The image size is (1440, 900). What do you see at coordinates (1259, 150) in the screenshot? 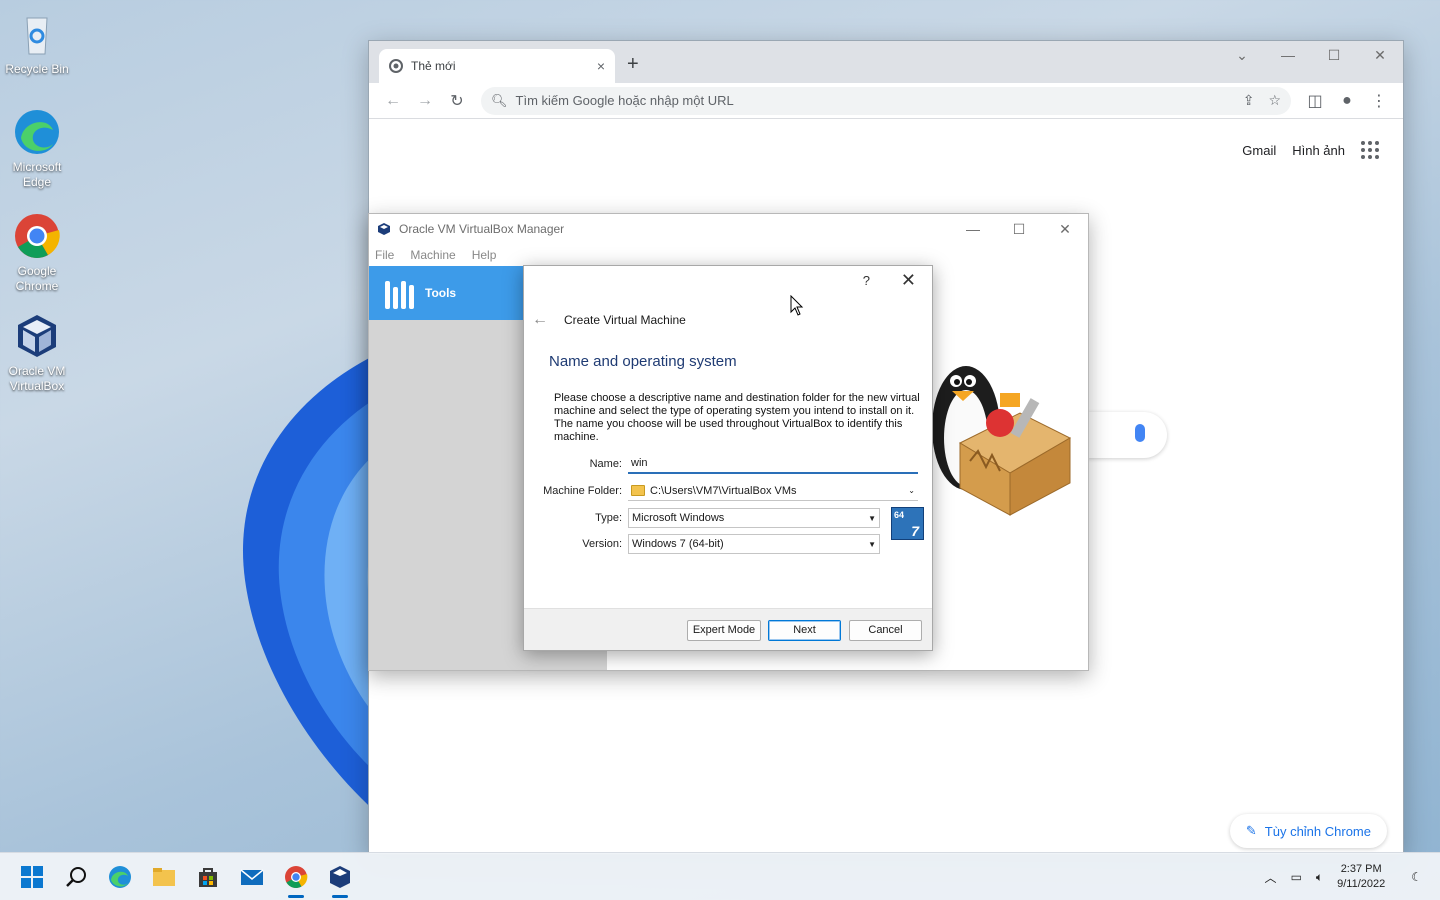
I see `gmail-link: Gmail` at bounding box center [1259, 150].